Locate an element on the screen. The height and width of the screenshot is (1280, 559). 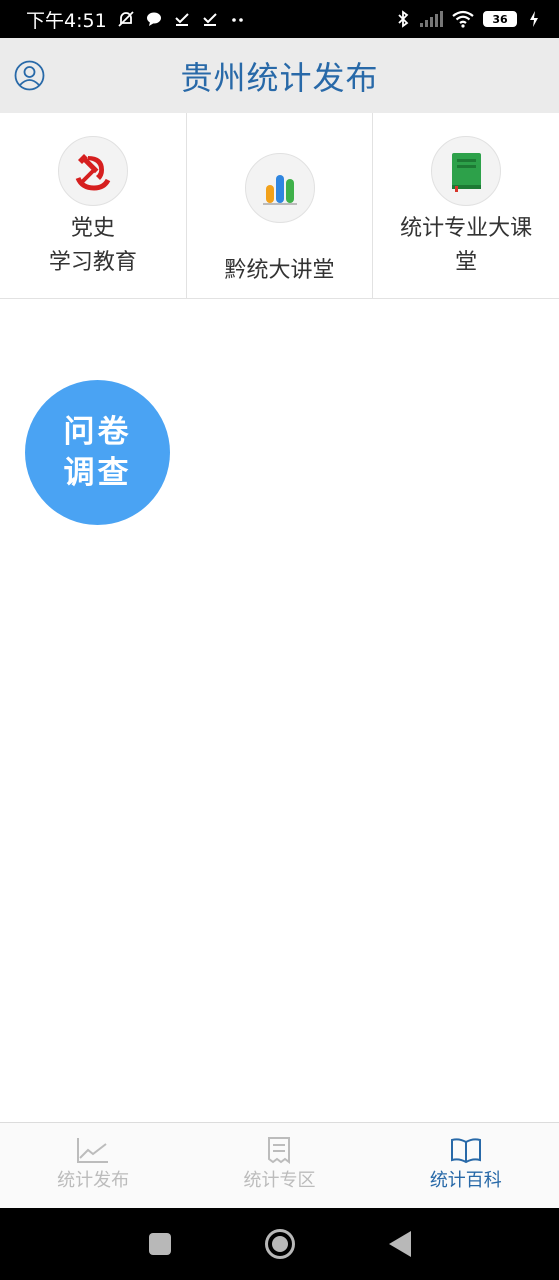
system-nav-bar is located at coordinates (279, 1244).